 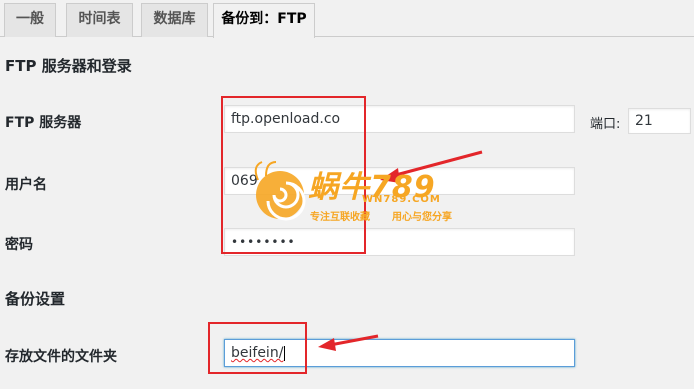 What do you see at coordinates (357, 195) in the screenshot?
I see `watermark-logo: 蜗牛789 WN789.COM 专注互联收藏 用心与您分享` at bounding box center [357, 195].